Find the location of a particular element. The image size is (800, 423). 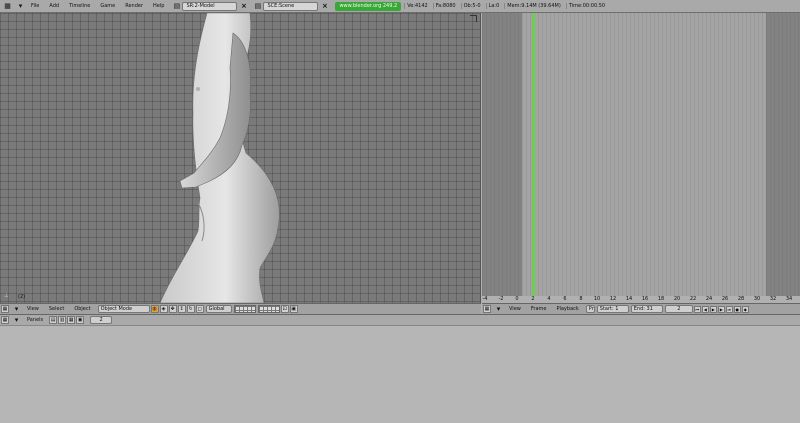

shading-icon: ▦ is located at coordinates (71, 320).